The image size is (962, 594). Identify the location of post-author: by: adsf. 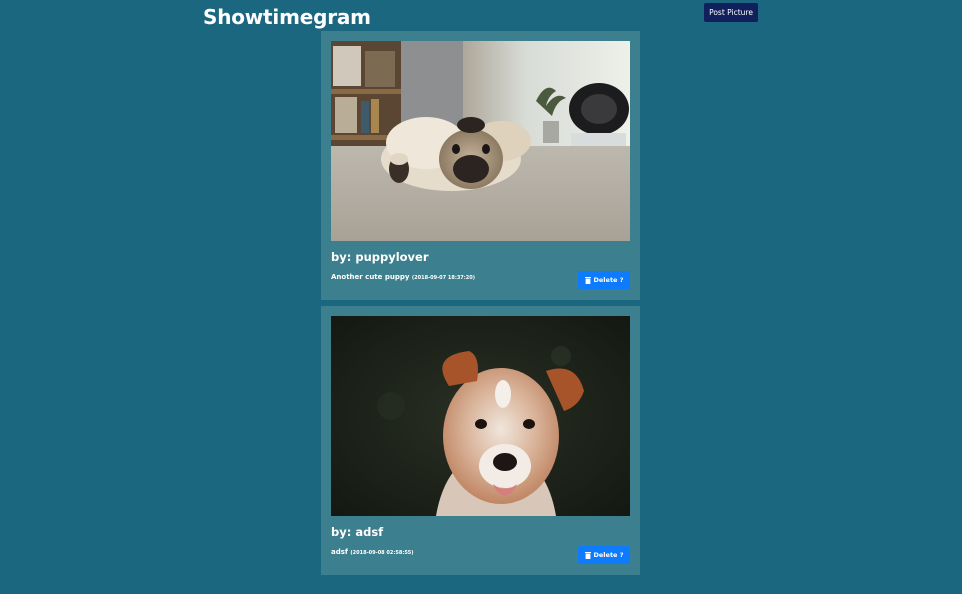
(357, 532).